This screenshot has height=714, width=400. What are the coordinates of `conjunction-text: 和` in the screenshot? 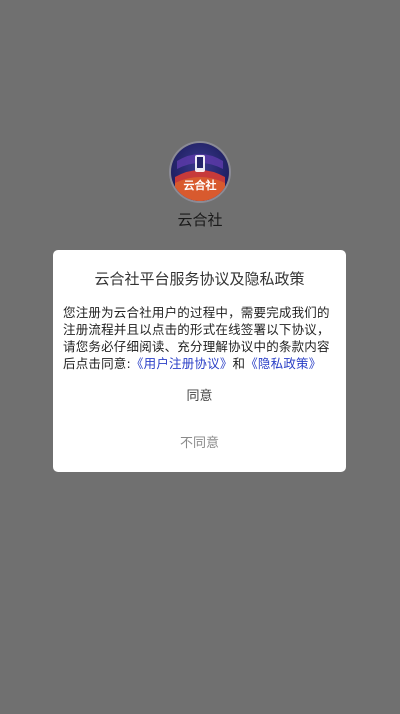 It's located at (239, 363).